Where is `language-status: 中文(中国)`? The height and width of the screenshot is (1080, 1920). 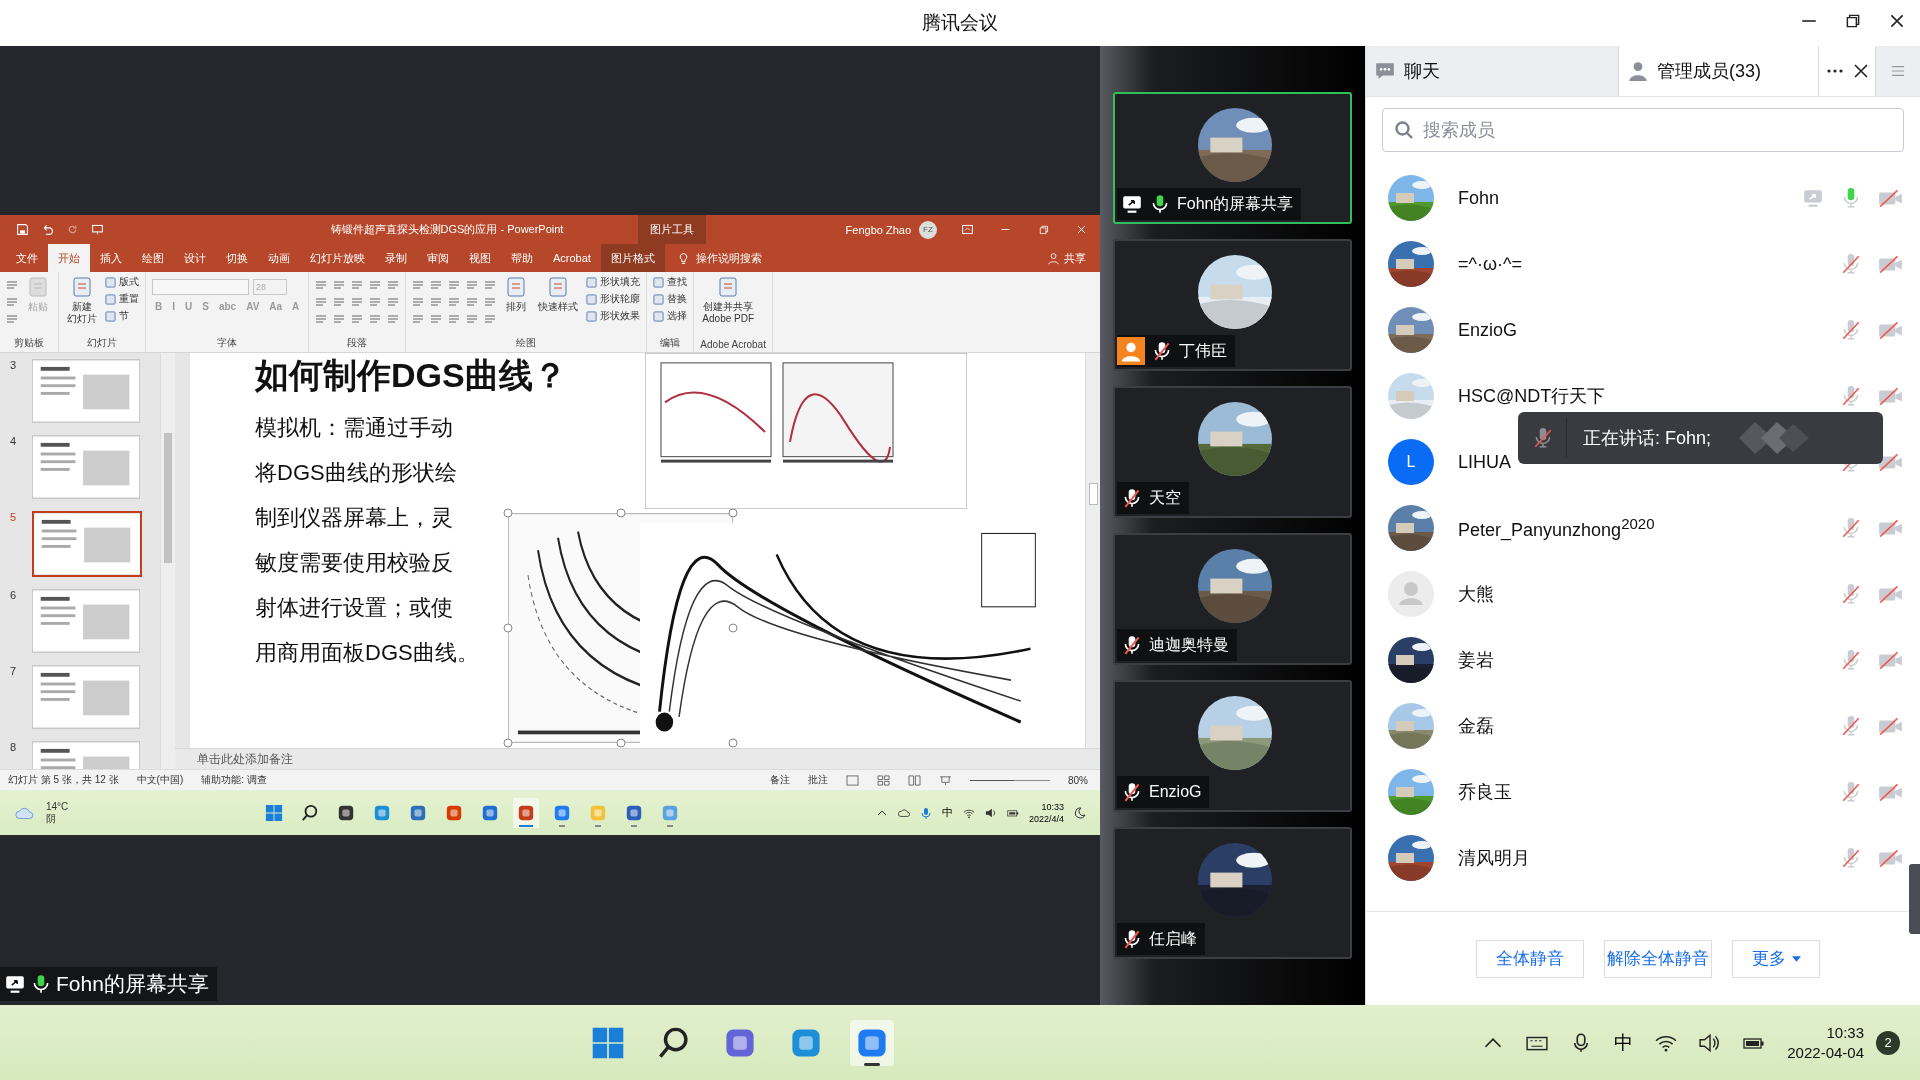
language-status: 中文(中国) is located at coordinates (160, 780).